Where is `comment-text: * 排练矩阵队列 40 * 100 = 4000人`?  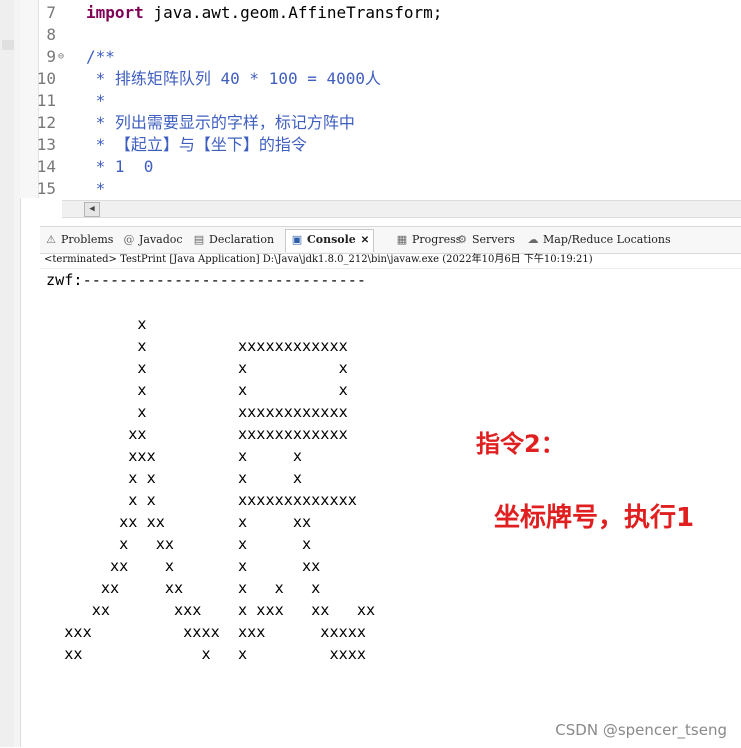 comment-text: * 排练矩阵队列 40 * 100 = 4000人 is located at coordinates (234, 78).